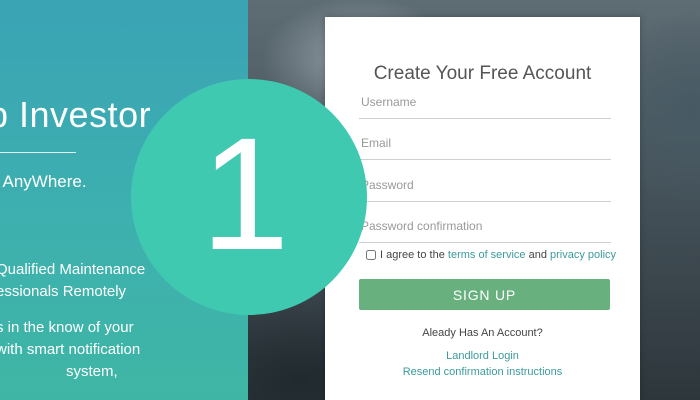 This screenshot has height=400, width=700. What do you see at coordinates (92, 371) in the screenshot?
I see `promo-feature-line: system,` at bounding box center [92, 371].